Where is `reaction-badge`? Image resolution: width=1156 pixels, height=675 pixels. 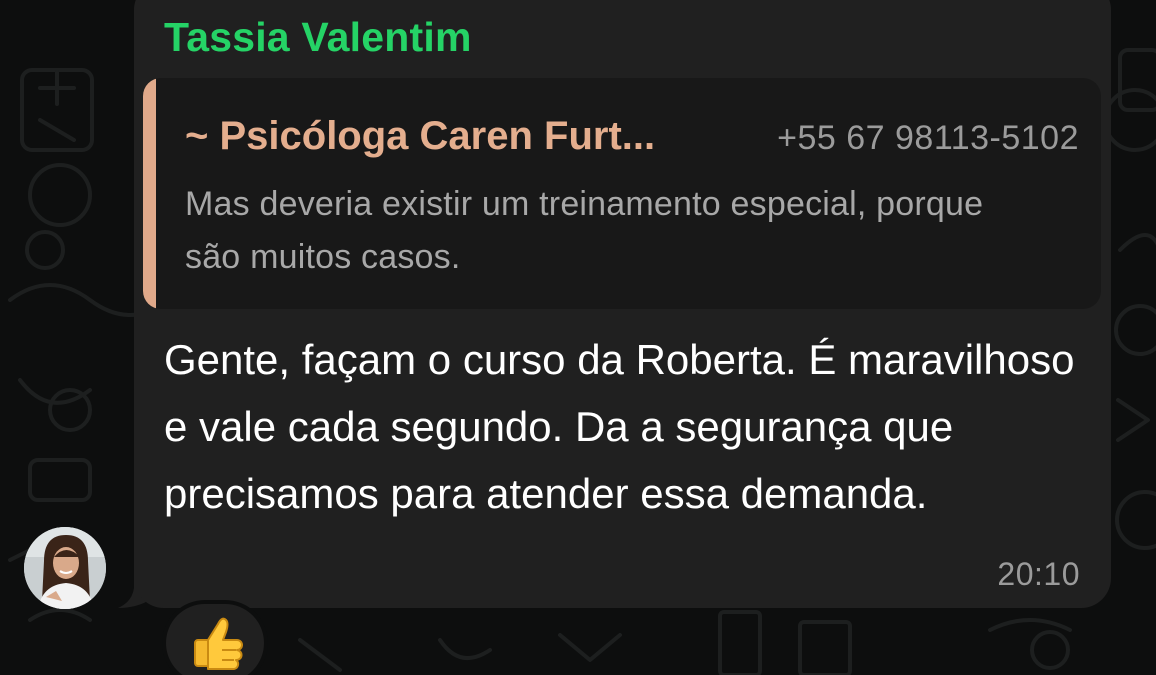 reaction-badge is located at coordinates (215, 637).